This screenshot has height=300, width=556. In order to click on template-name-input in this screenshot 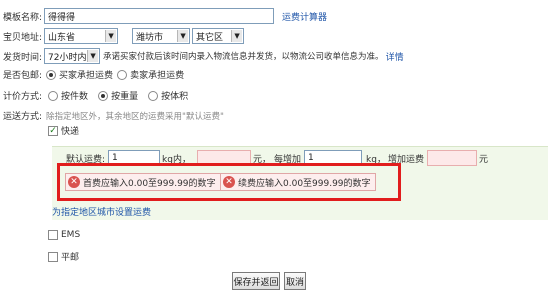, I will do `click(159, 16)`.